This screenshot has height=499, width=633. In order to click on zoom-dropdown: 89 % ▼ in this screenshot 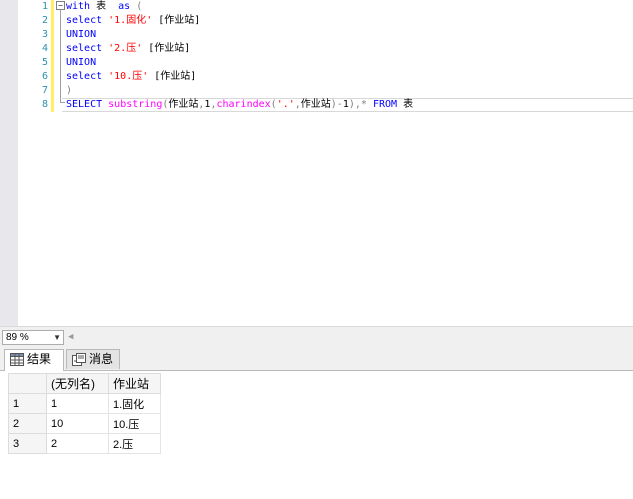, I will do `click(33, 337)`.